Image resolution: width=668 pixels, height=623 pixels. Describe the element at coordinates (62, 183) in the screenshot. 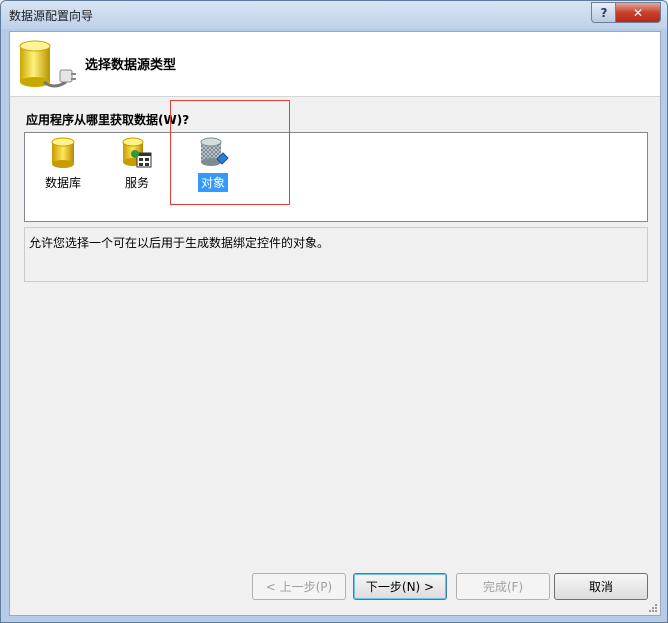

I see `type-label-database: 数据库` at that location.